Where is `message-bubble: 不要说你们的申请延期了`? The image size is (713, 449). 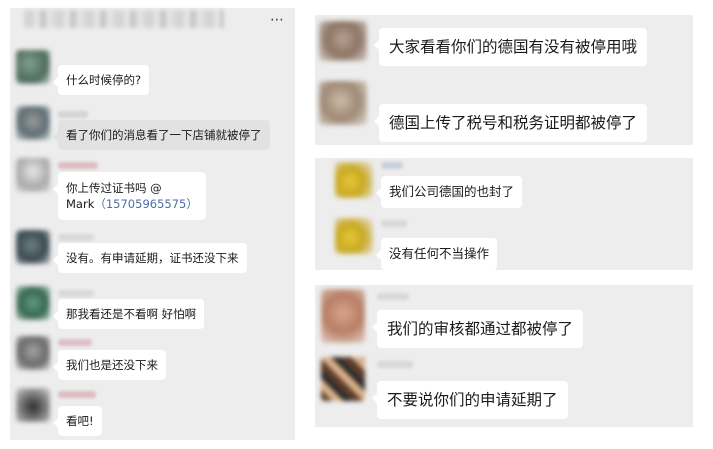 message-bubble: 不要说你们的申请延期了 is located at coordinates (470, 400).